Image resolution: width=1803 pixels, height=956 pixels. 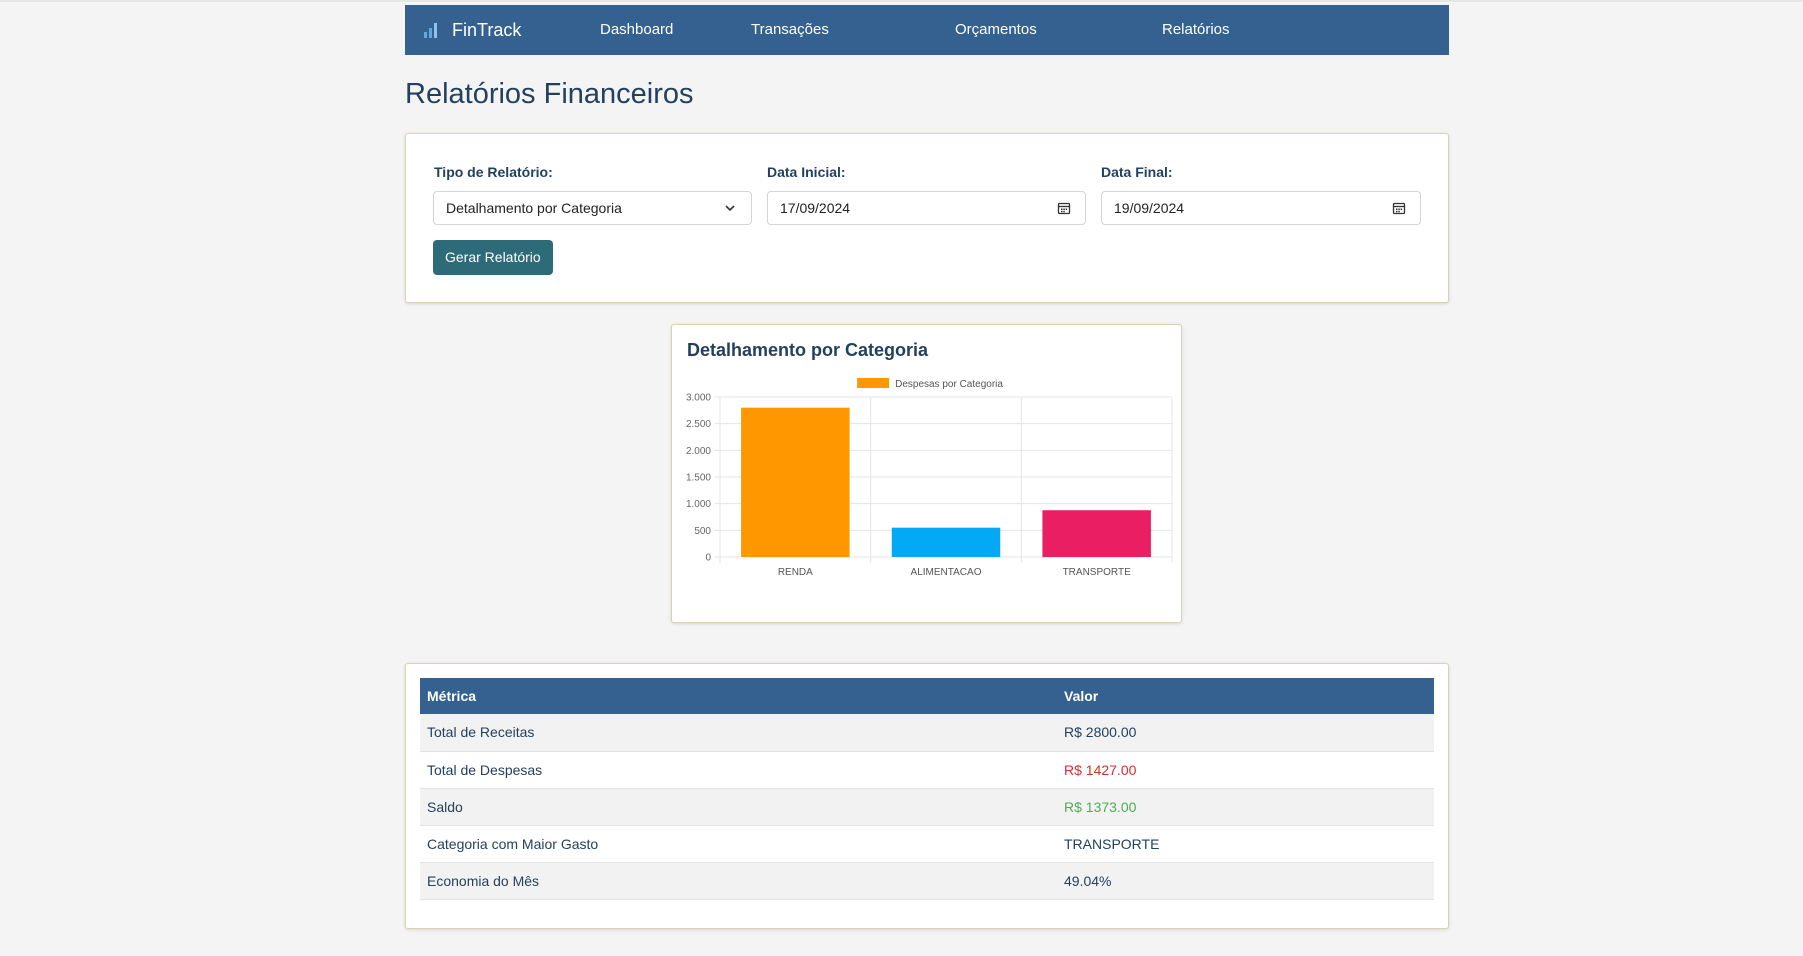 I want to click on header-metric: Métrica, so click(x=738, y=696).